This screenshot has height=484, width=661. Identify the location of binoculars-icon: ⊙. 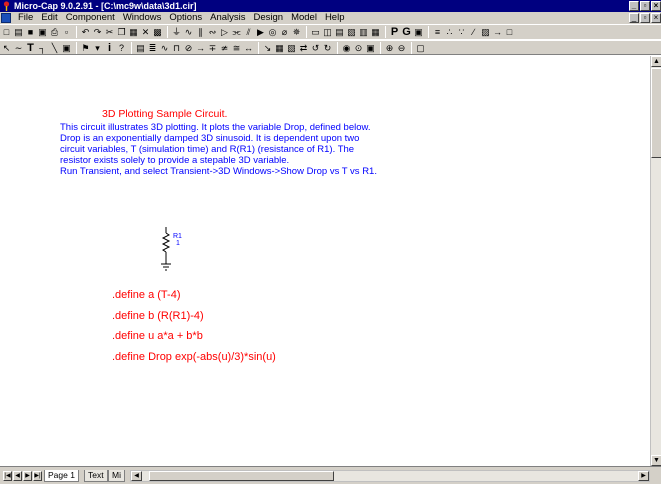
(358, 48).